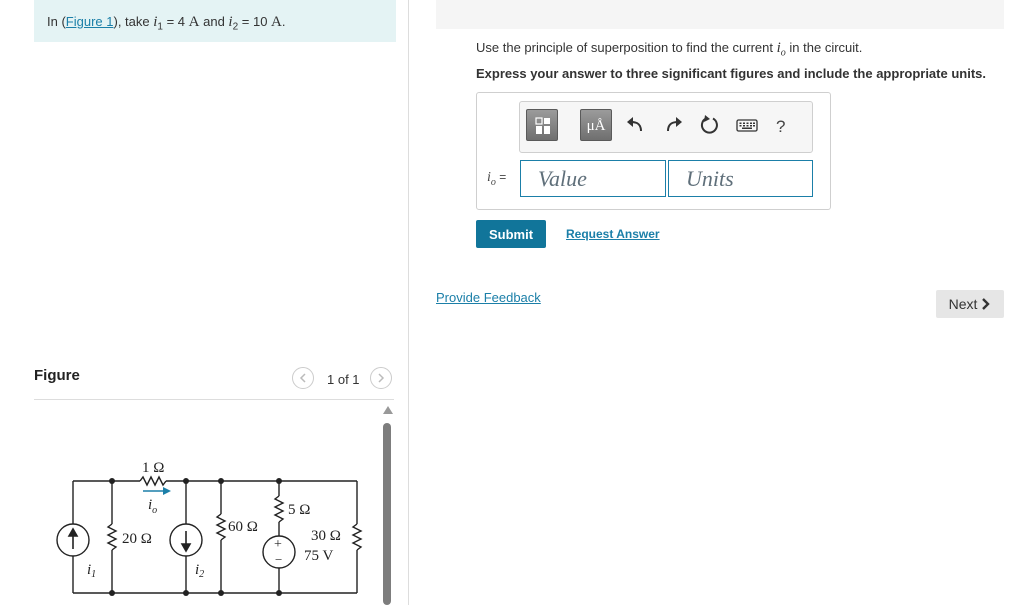  Describe the element at coordinates (824, 47) in the screenshot. I see `instruction-suffix: in the circuit.` at that location.